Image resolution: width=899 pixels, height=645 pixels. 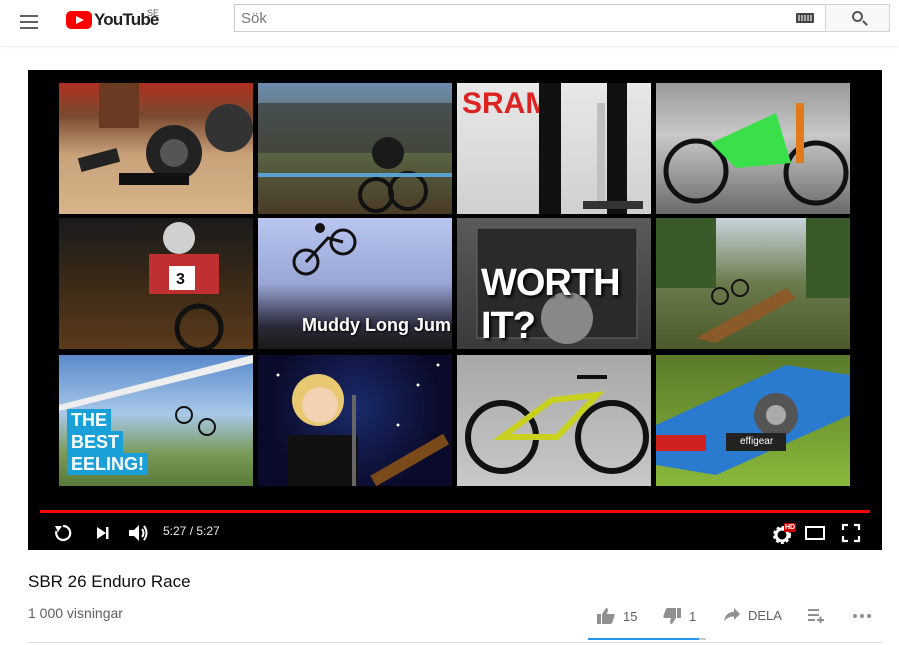 I want to click on caption-line: THE, so click(x=89, y=420).